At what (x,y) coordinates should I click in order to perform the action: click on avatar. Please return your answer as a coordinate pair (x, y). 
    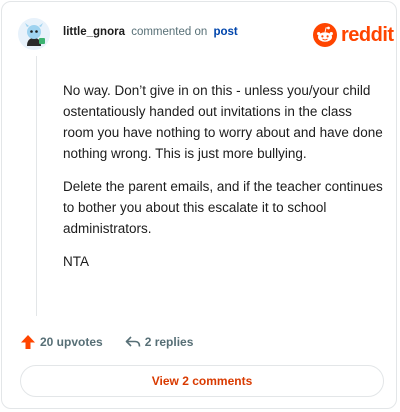
    Looking at the image, I should click on (34, 34).